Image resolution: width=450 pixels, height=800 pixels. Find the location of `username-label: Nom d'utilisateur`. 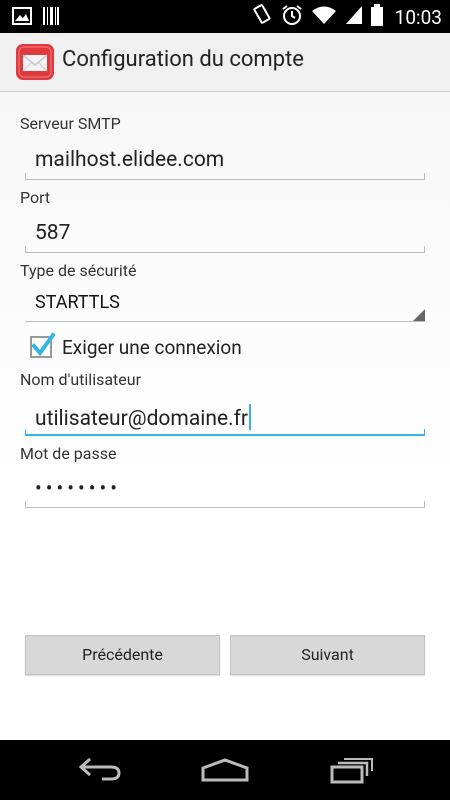

username-label: Nom d'utilisateur is located at coordinates (81, 379).